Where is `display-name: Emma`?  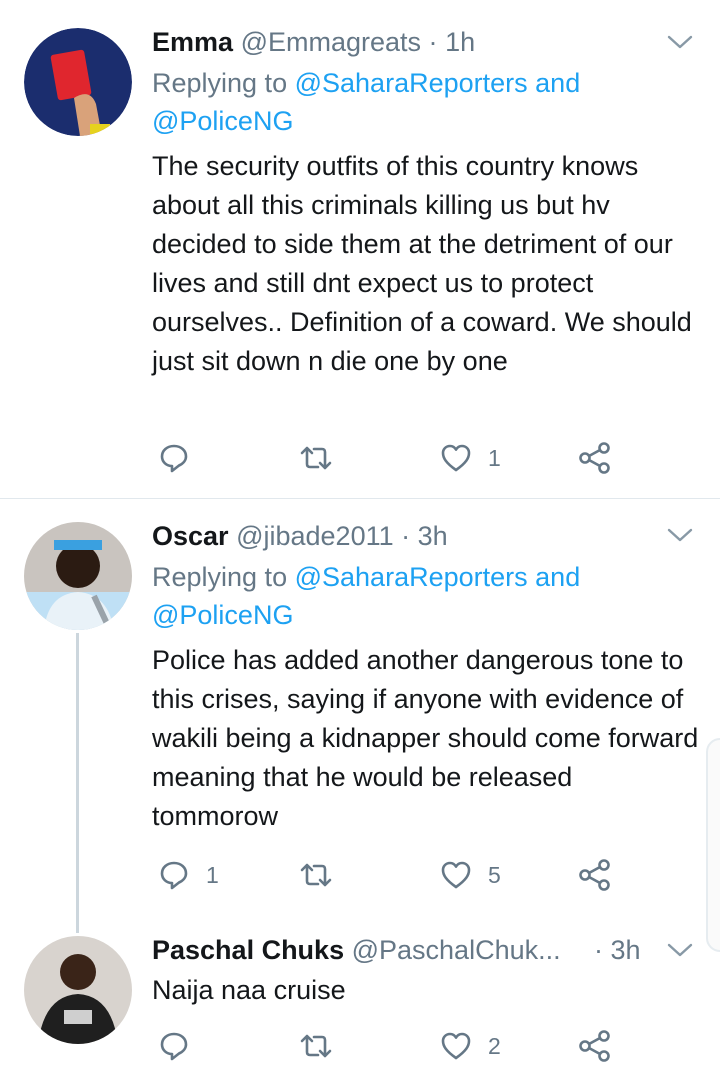
display-name: Emma is located at coordinates (192, 42).